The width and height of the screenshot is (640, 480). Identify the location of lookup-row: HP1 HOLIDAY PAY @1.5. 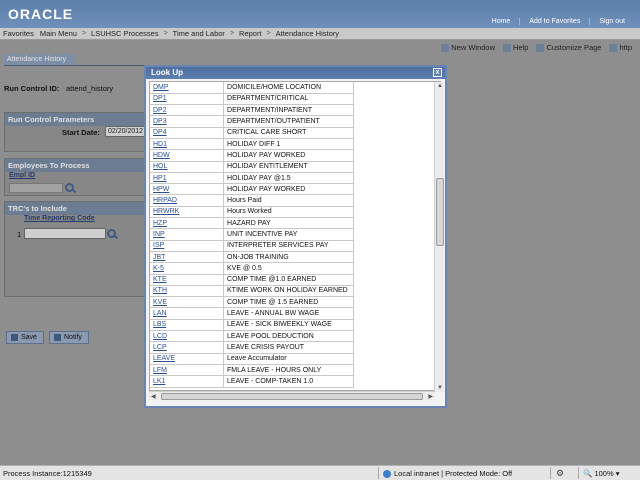
(252, 178).